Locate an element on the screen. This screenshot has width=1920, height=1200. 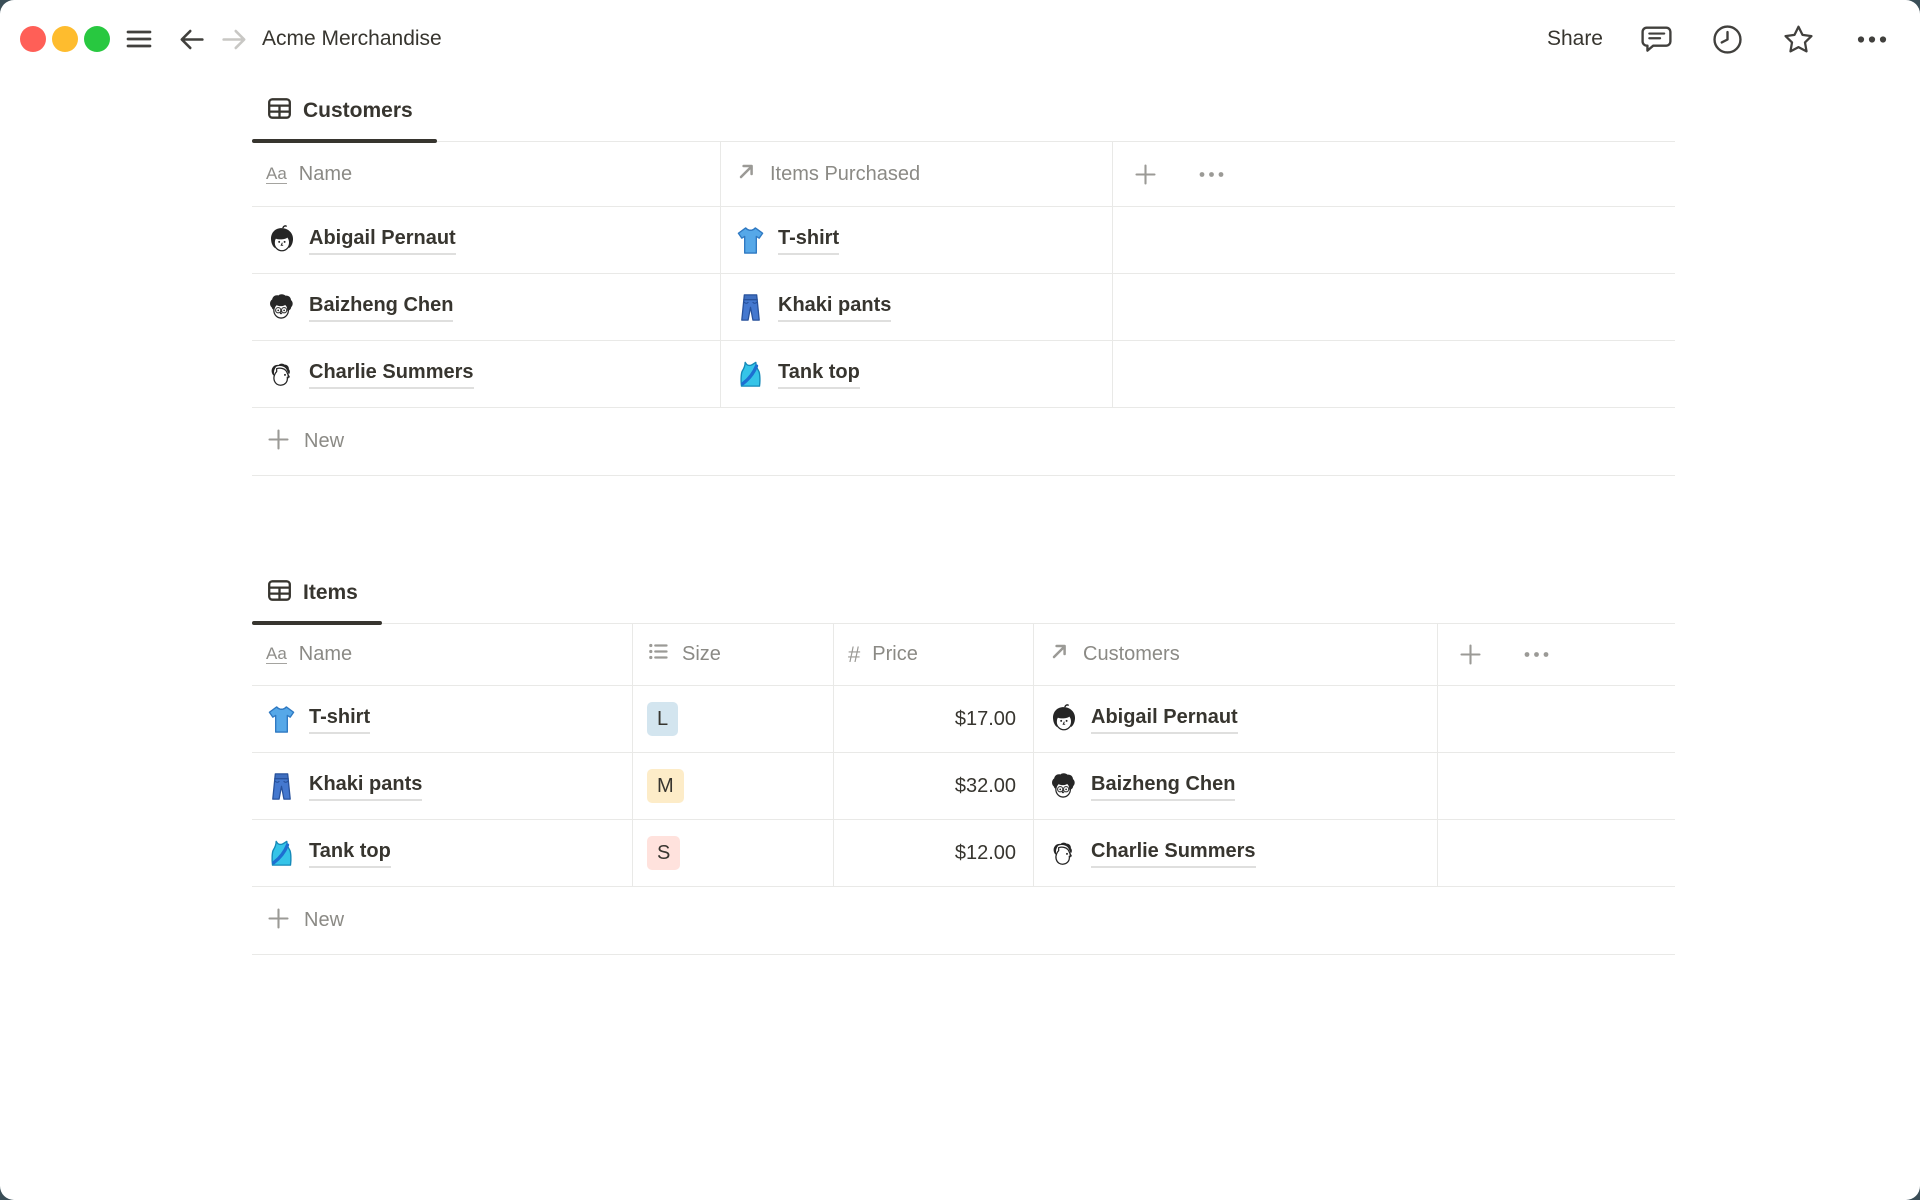
items-purchased-cell: Tank top is located at coordinates (917, 374).